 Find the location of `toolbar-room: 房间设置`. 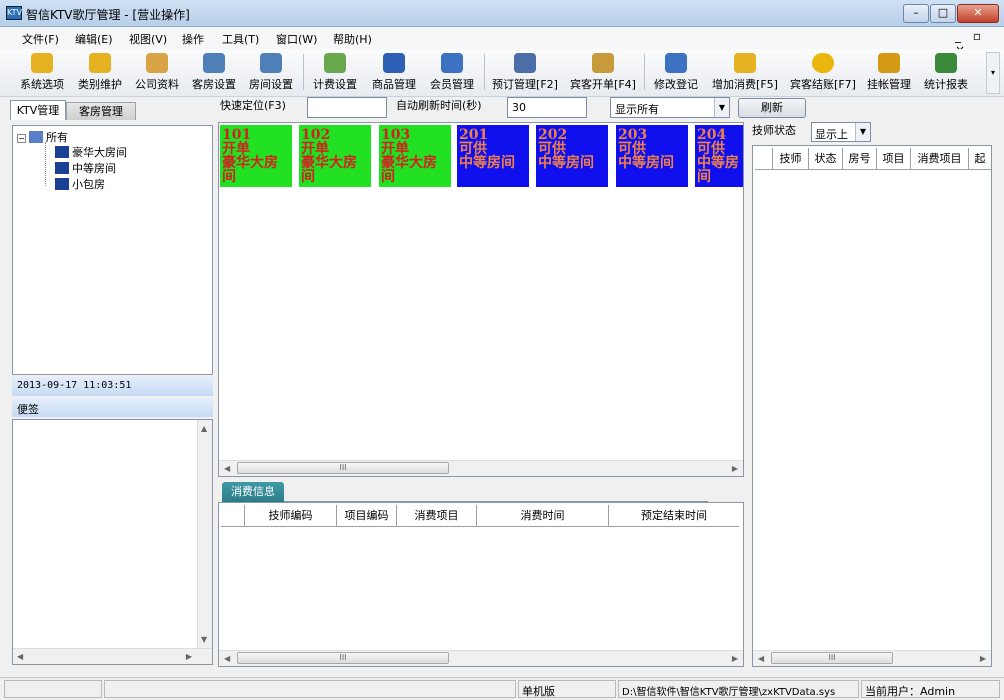

toolbar-room: 房间设置 is located at coordinates (271, 73).